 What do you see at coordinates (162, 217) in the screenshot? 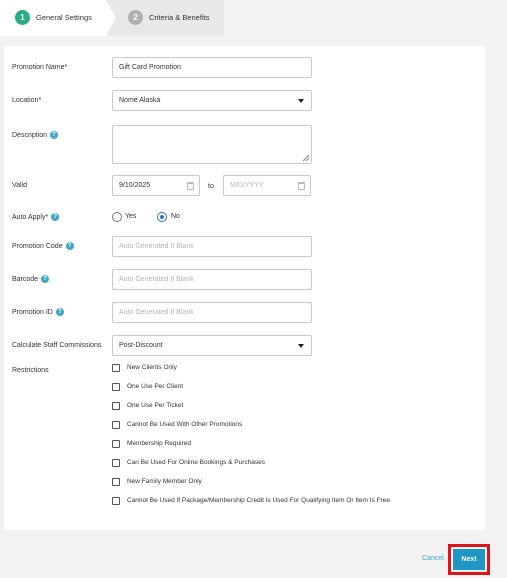
I see `auto-apply-no-radio` at bounding box center [162, 217].